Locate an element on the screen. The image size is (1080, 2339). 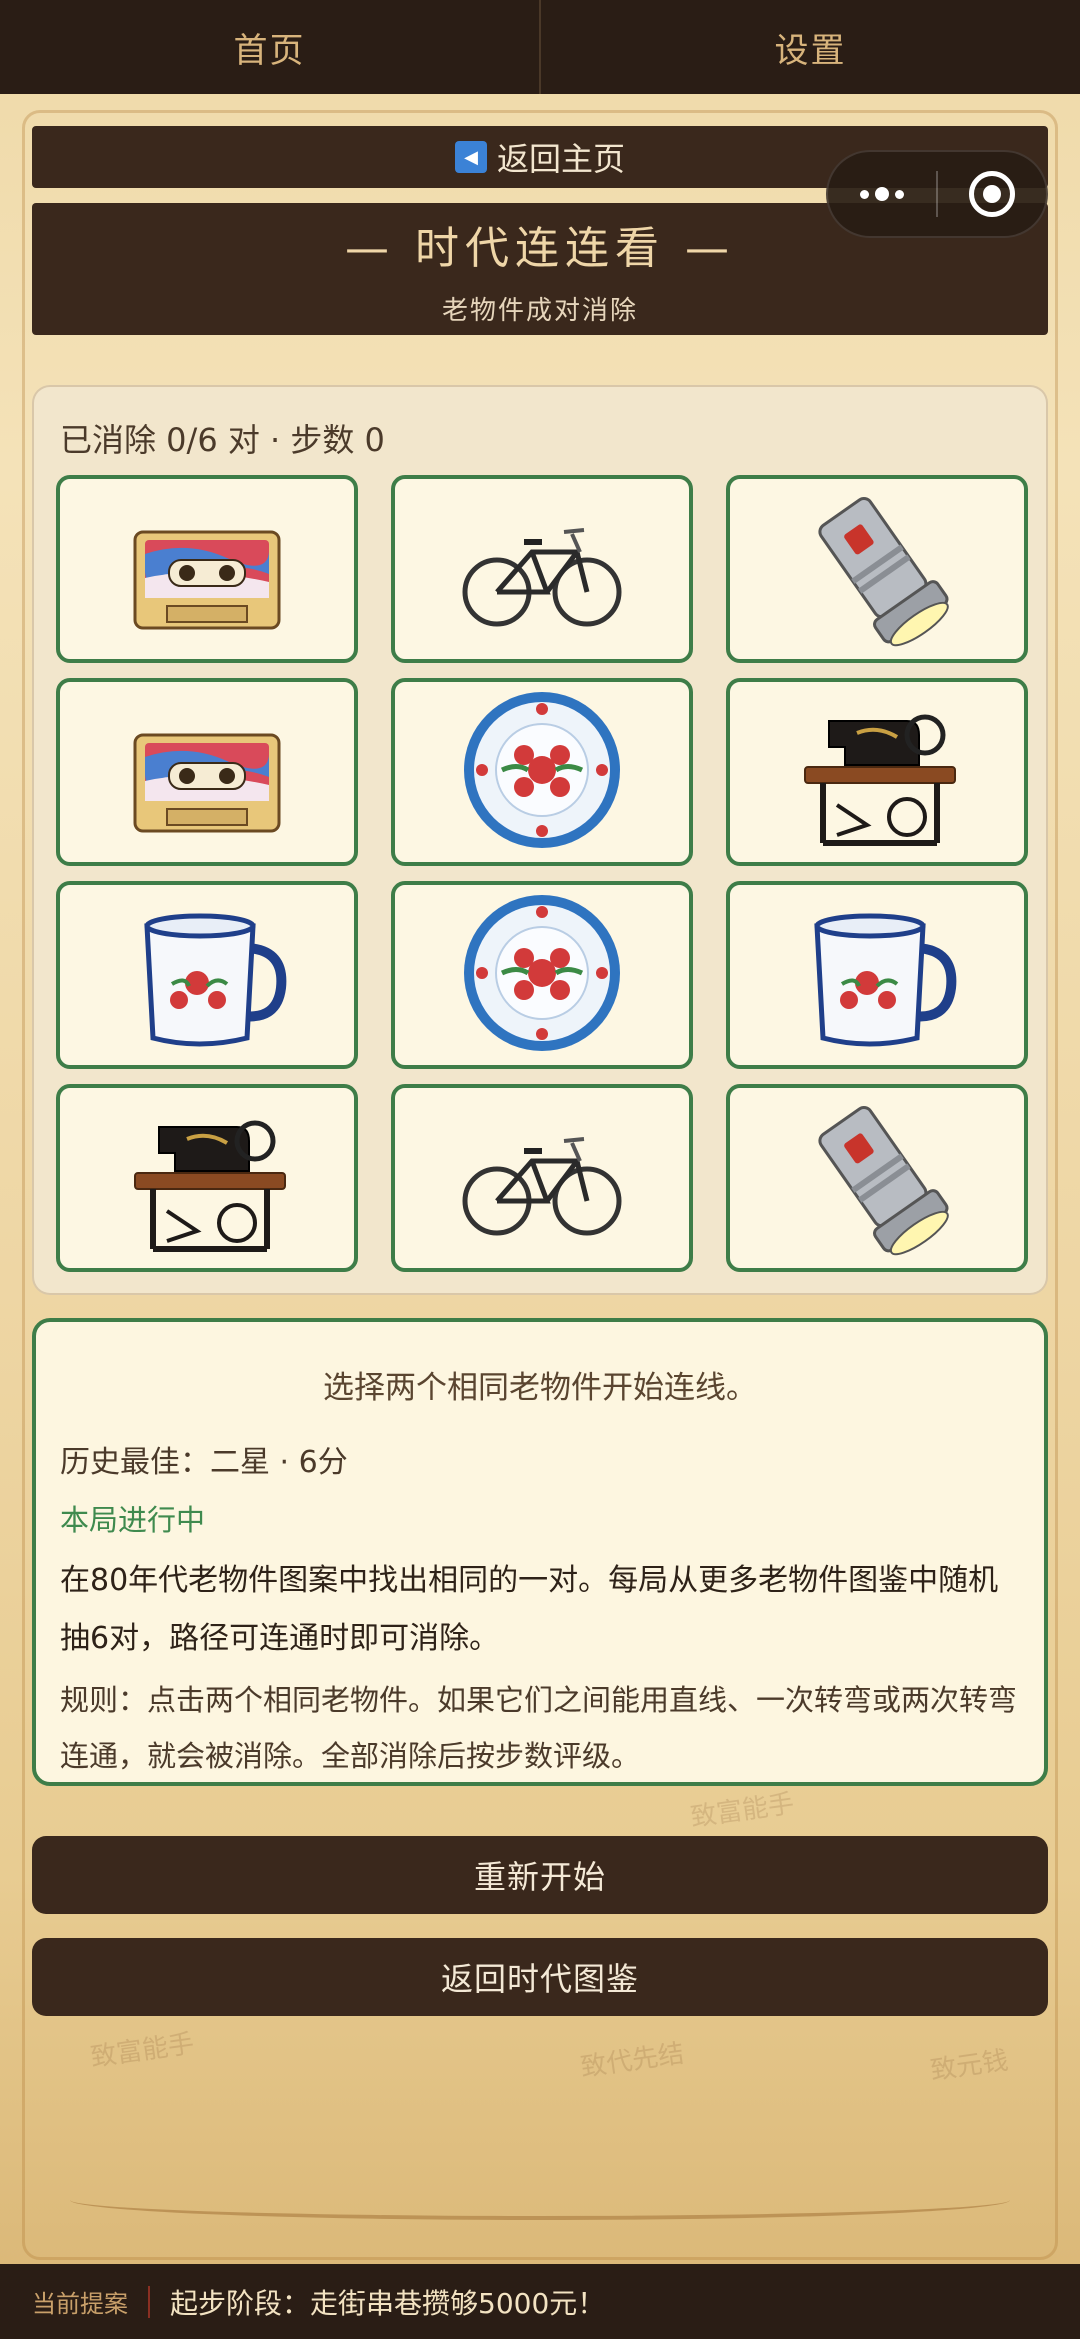
more-menu-button is located at coordinates (882, 194).